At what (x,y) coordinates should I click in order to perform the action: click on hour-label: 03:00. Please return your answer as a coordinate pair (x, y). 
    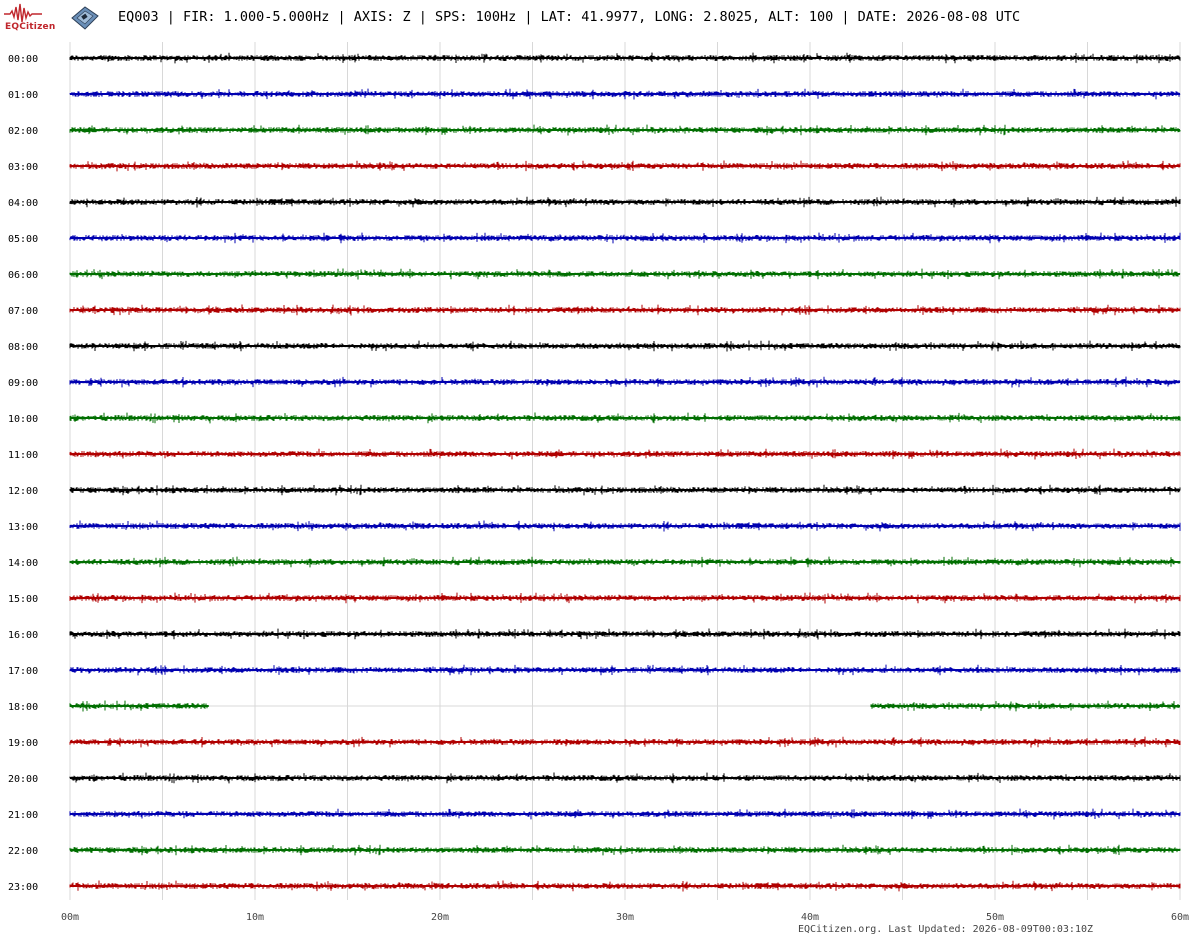
    Looking at the image, I should click on (23, 167).